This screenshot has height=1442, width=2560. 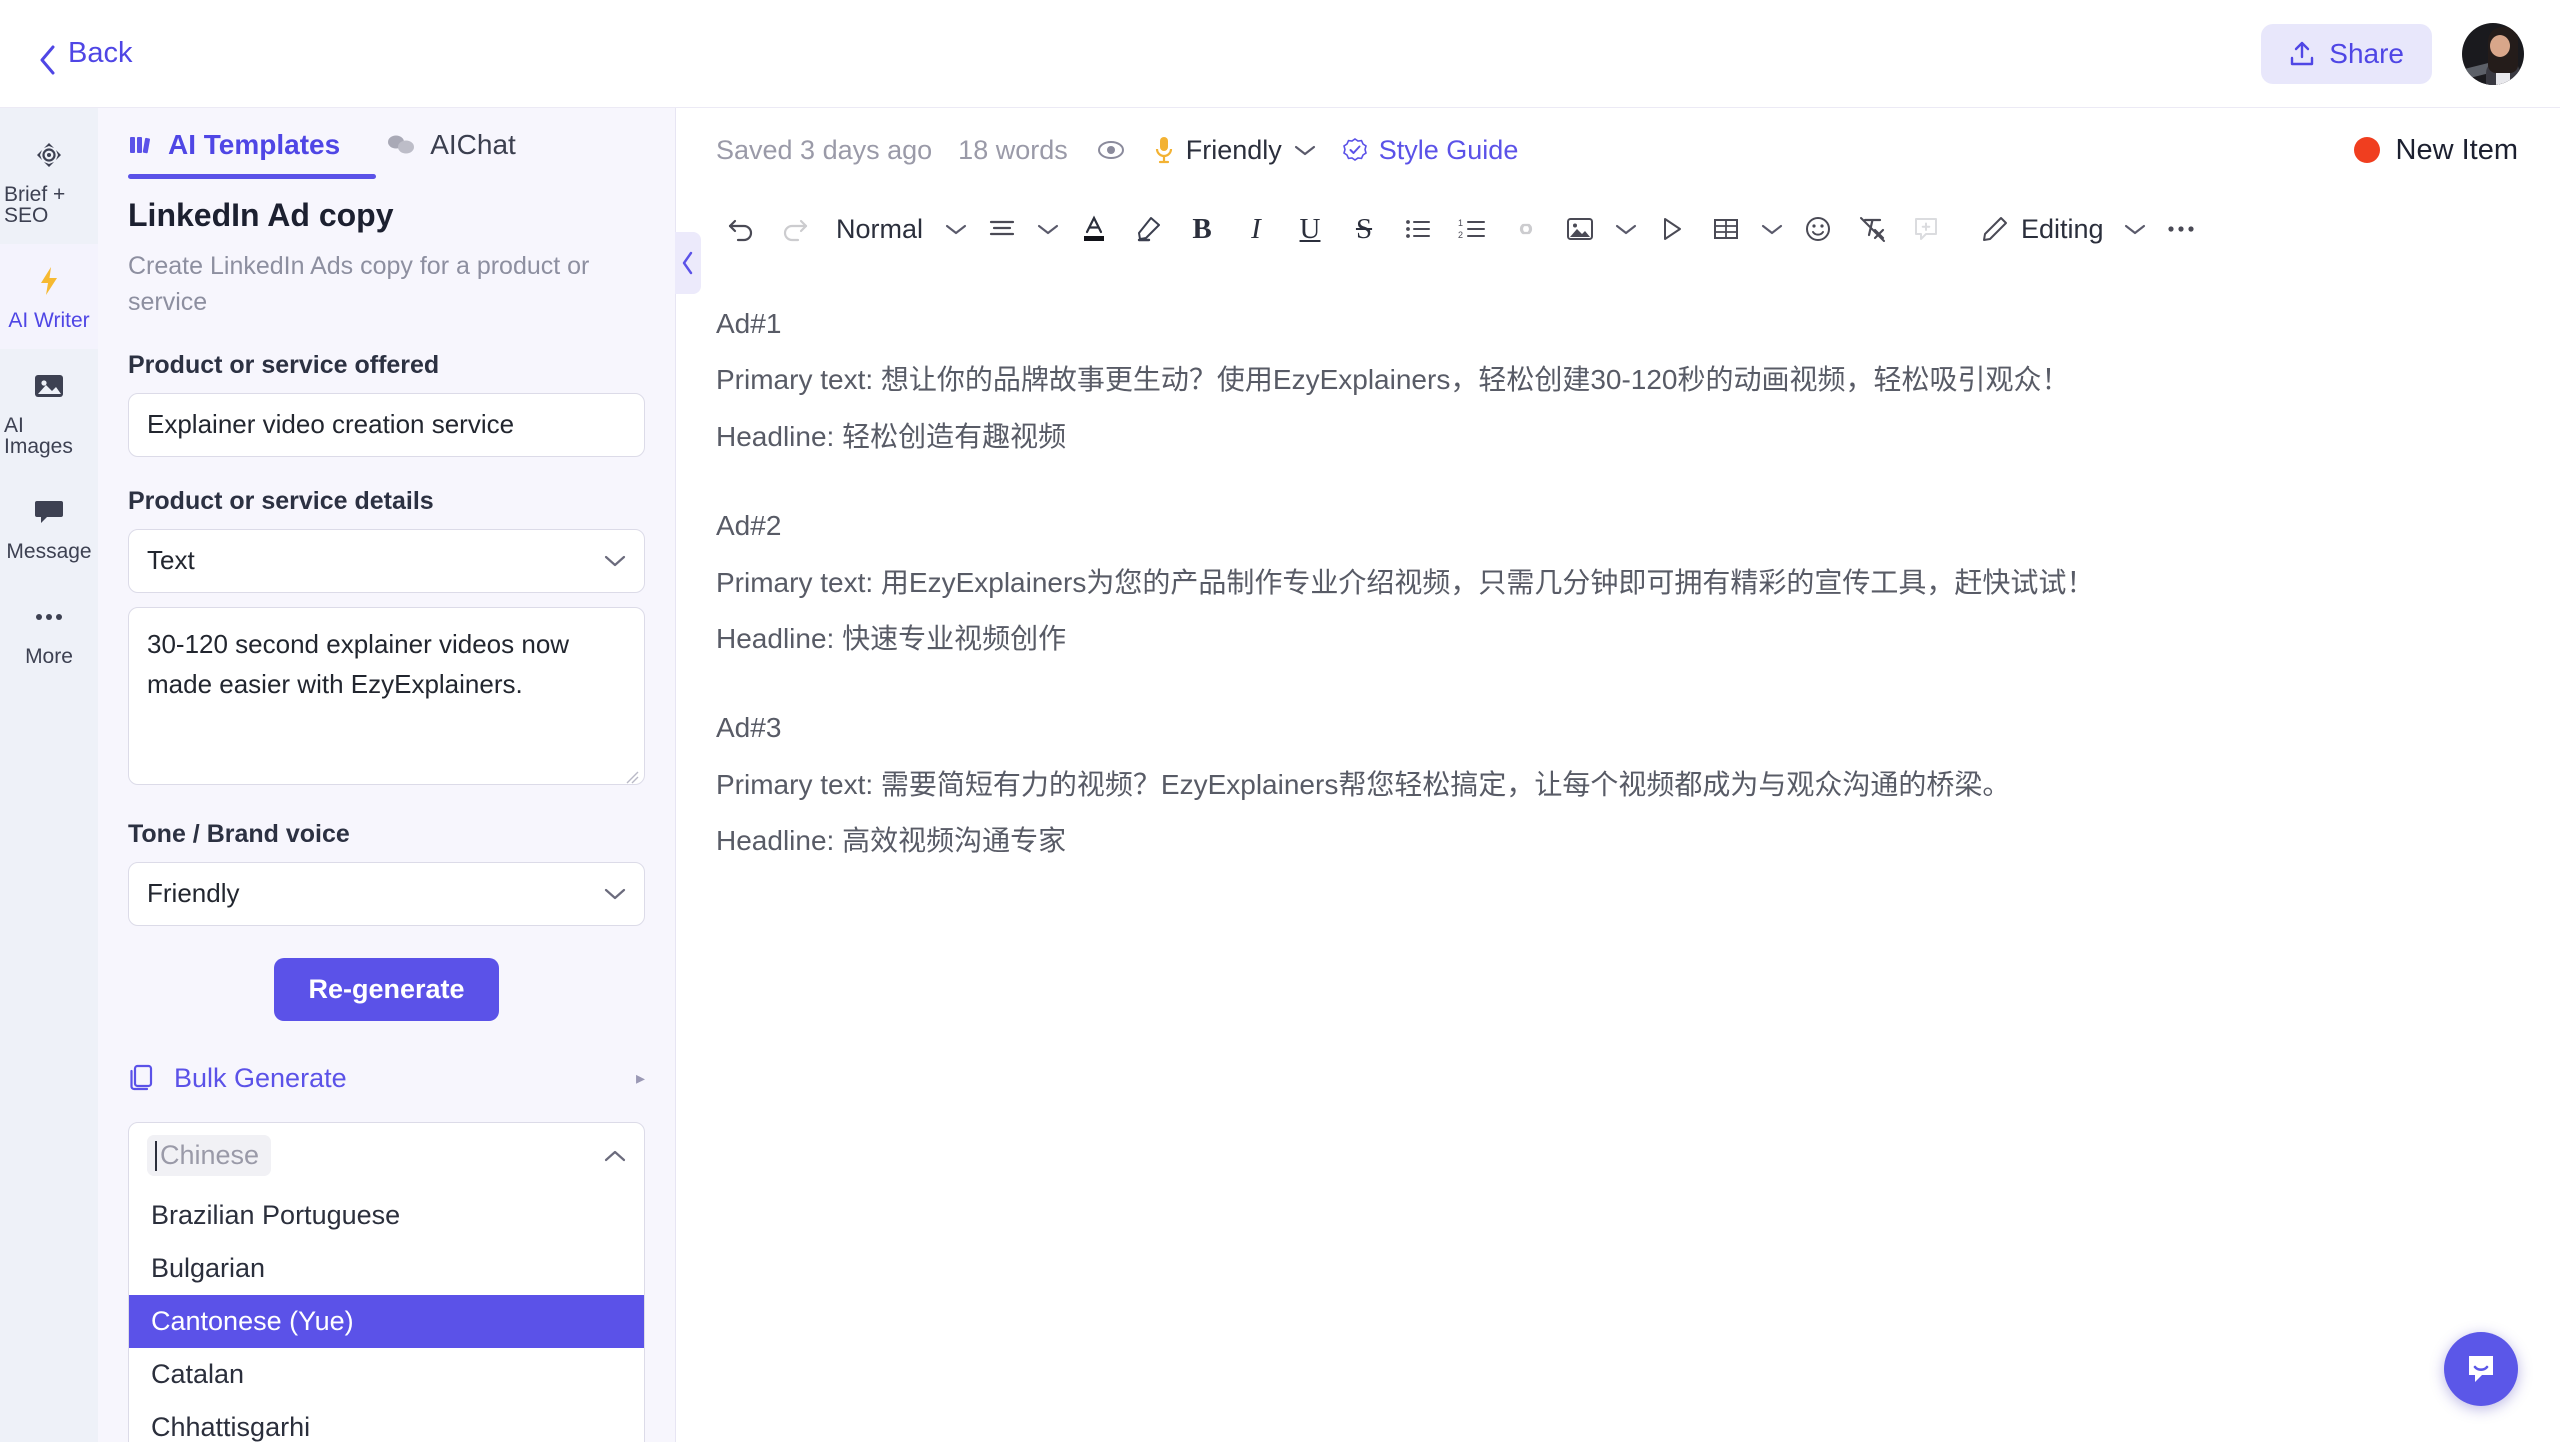 I want to click on left-rail: Brief + SEO AI Writer AI Images Message, so click(x=49, y=775).